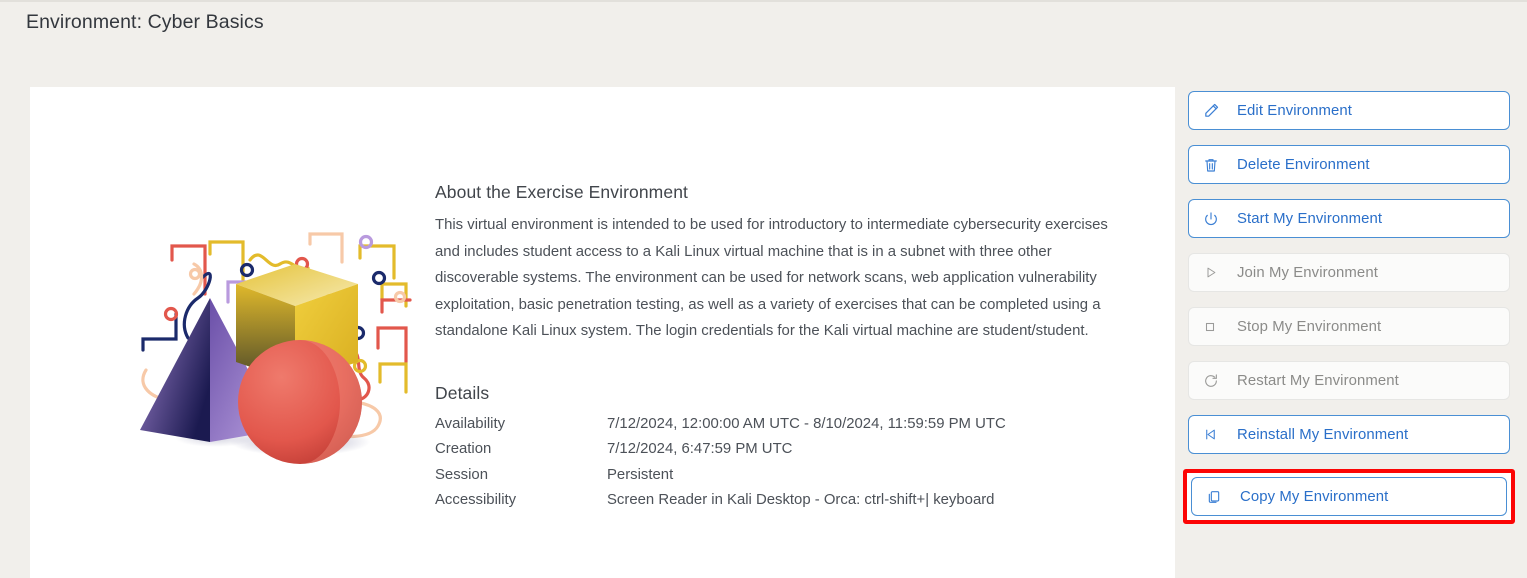 This screenshot has width=1527, height=578. What do you see at coordinates (145, 22) in the screenshot?
I see `page-title: Environment: Cyber Basics` at bounding box center [145, 22].